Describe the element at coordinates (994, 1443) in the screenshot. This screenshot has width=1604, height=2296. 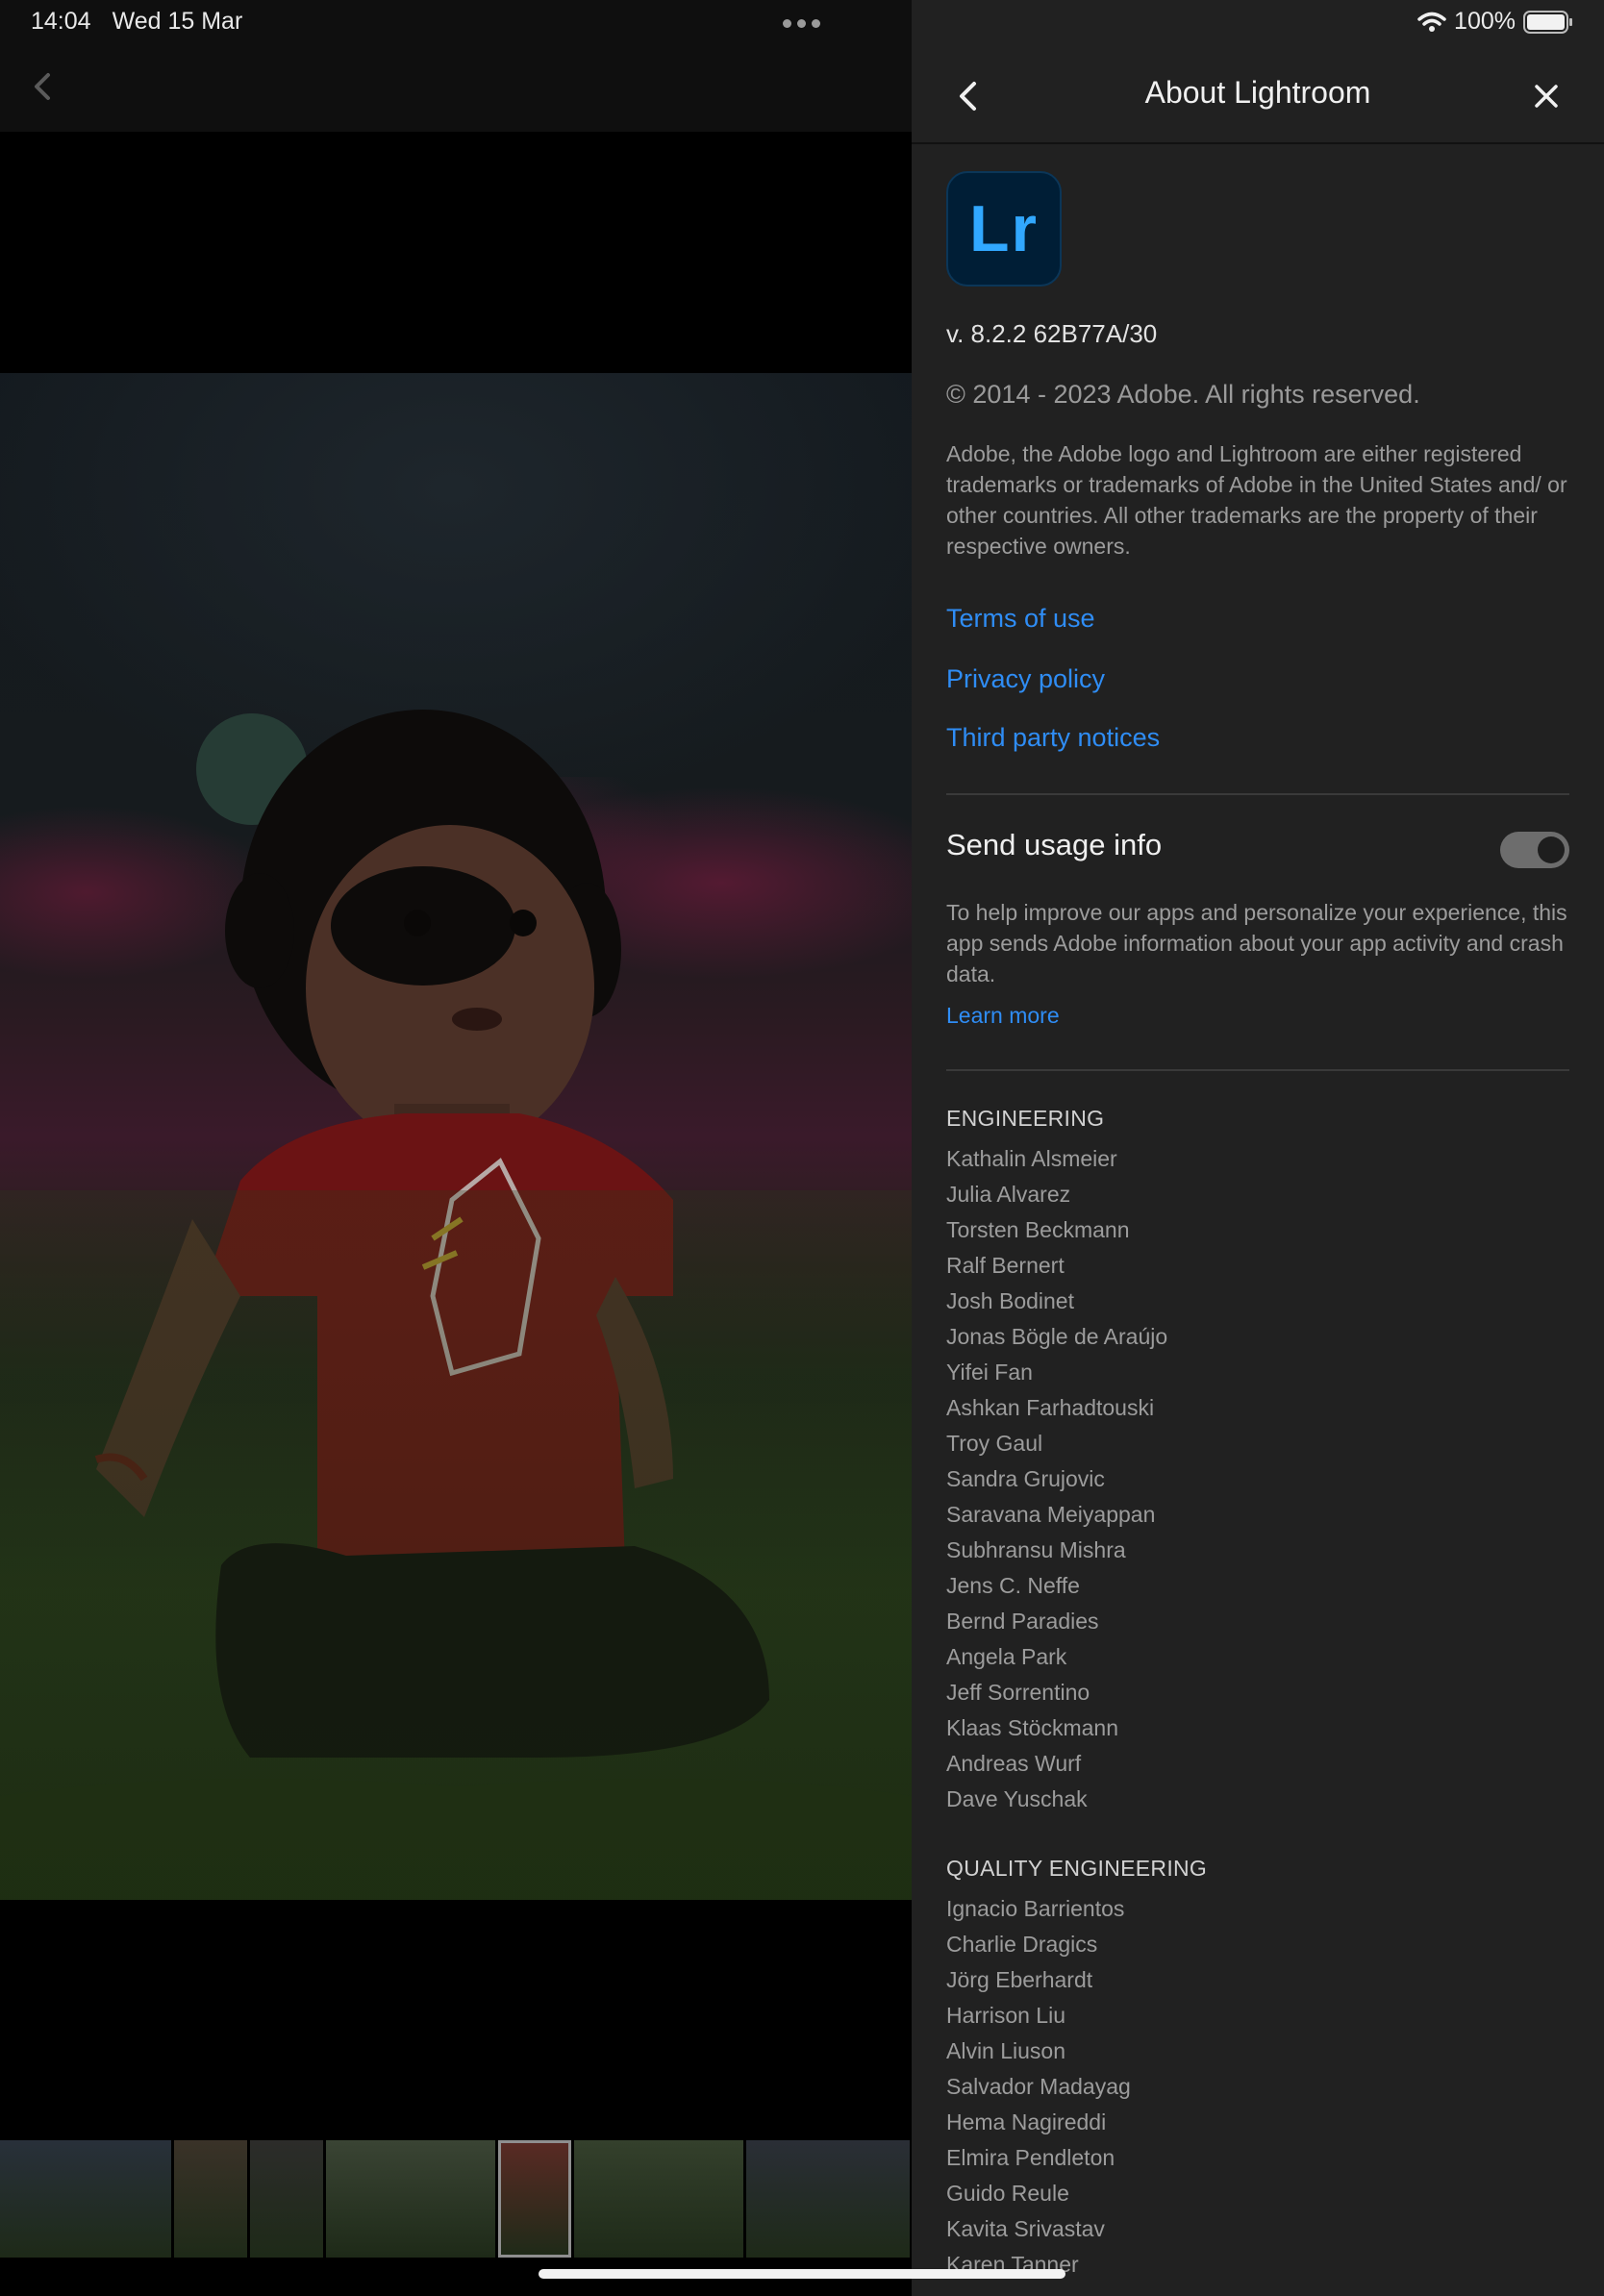
I see `credit-name: Troy Gaul` at that location.